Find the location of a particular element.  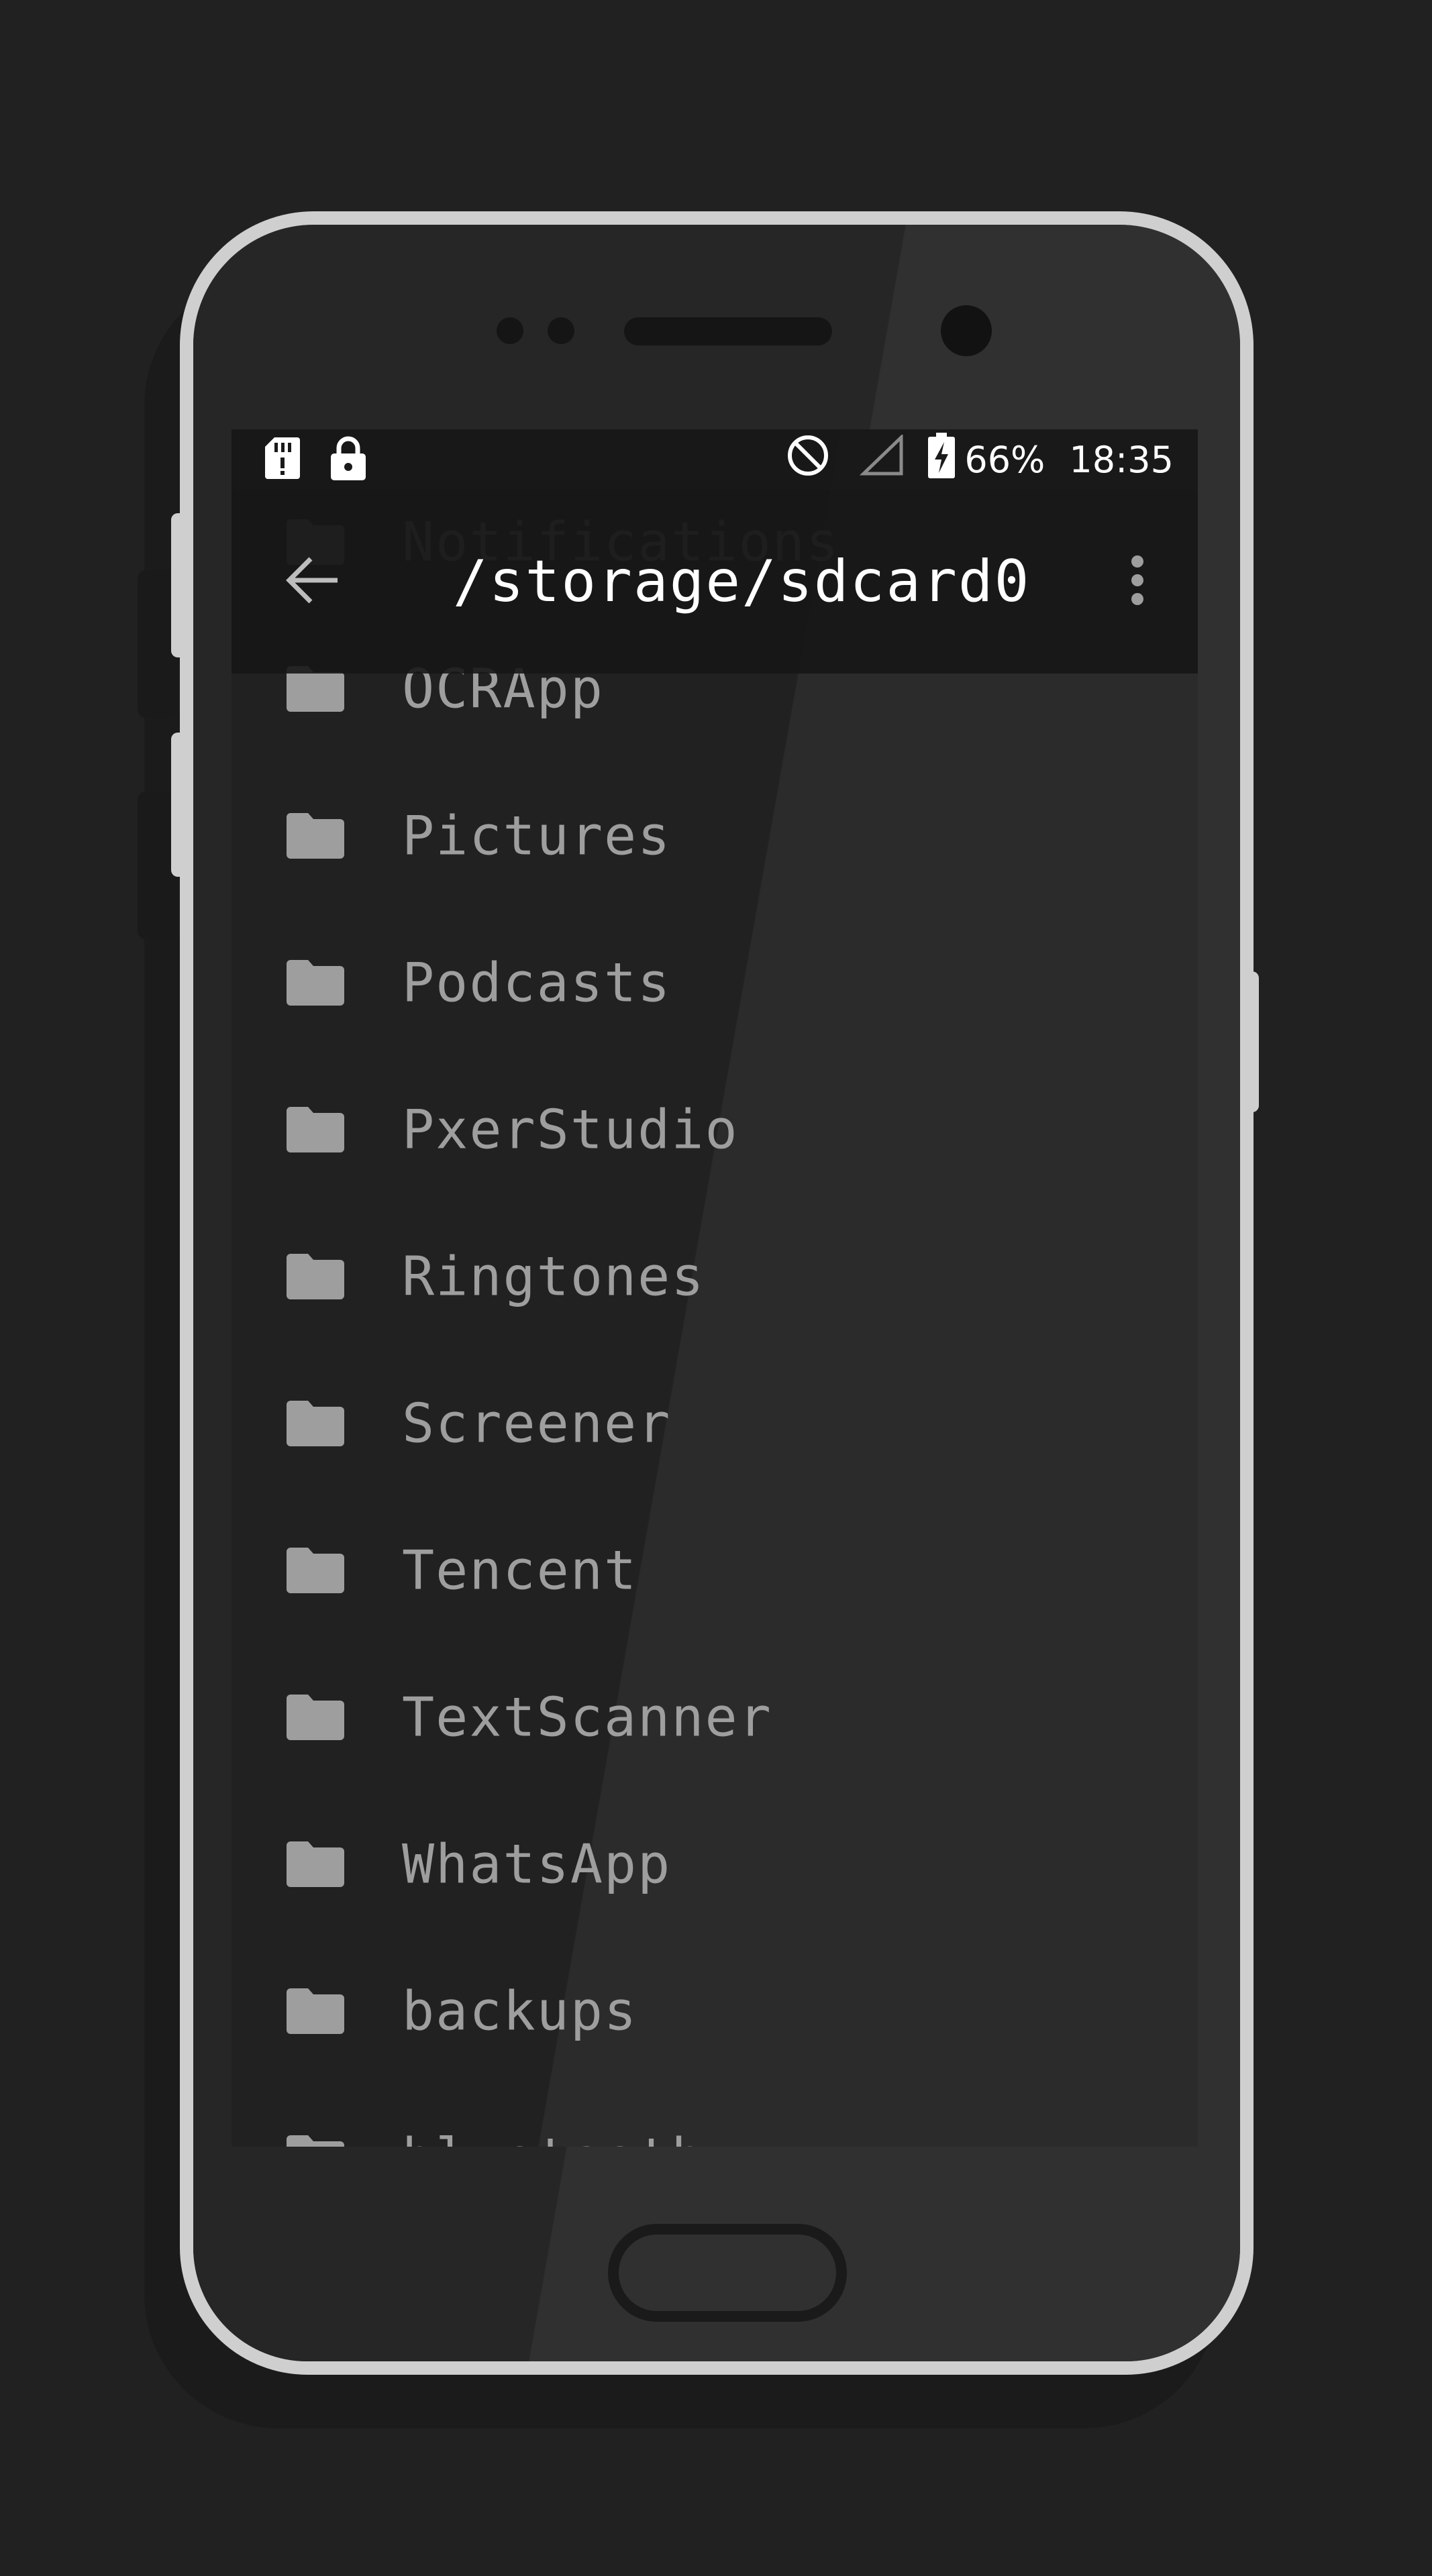

overflow-menu-button is located at coordinates (1137, 581).